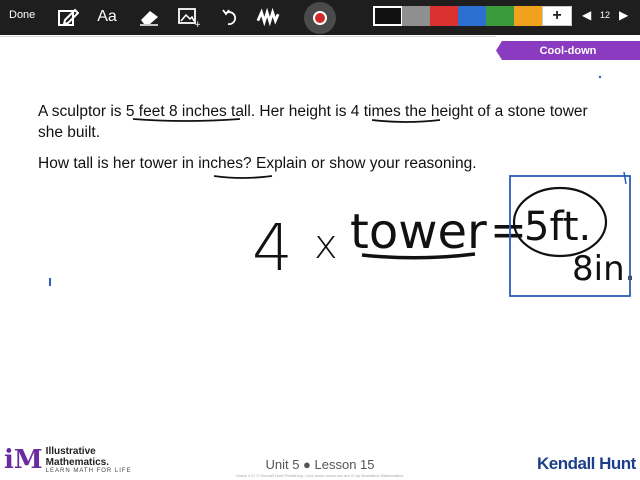 The image size is (640, 480). I want to click on logo-name-line1: Illustrative, so click(70, 451).